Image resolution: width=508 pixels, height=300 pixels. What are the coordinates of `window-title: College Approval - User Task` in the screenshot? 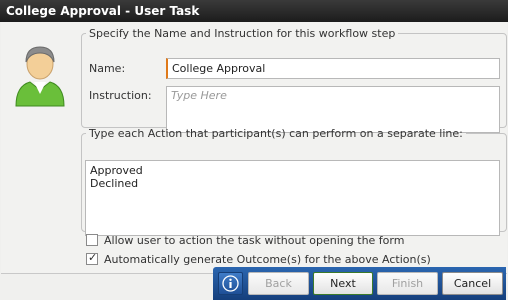 It's located at (254, 11).